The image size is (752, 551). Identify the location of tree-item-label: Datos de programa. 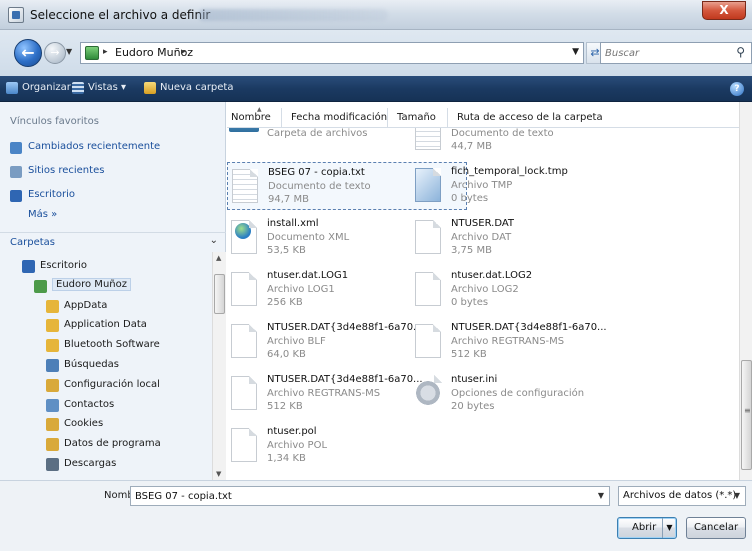
(112, 444).